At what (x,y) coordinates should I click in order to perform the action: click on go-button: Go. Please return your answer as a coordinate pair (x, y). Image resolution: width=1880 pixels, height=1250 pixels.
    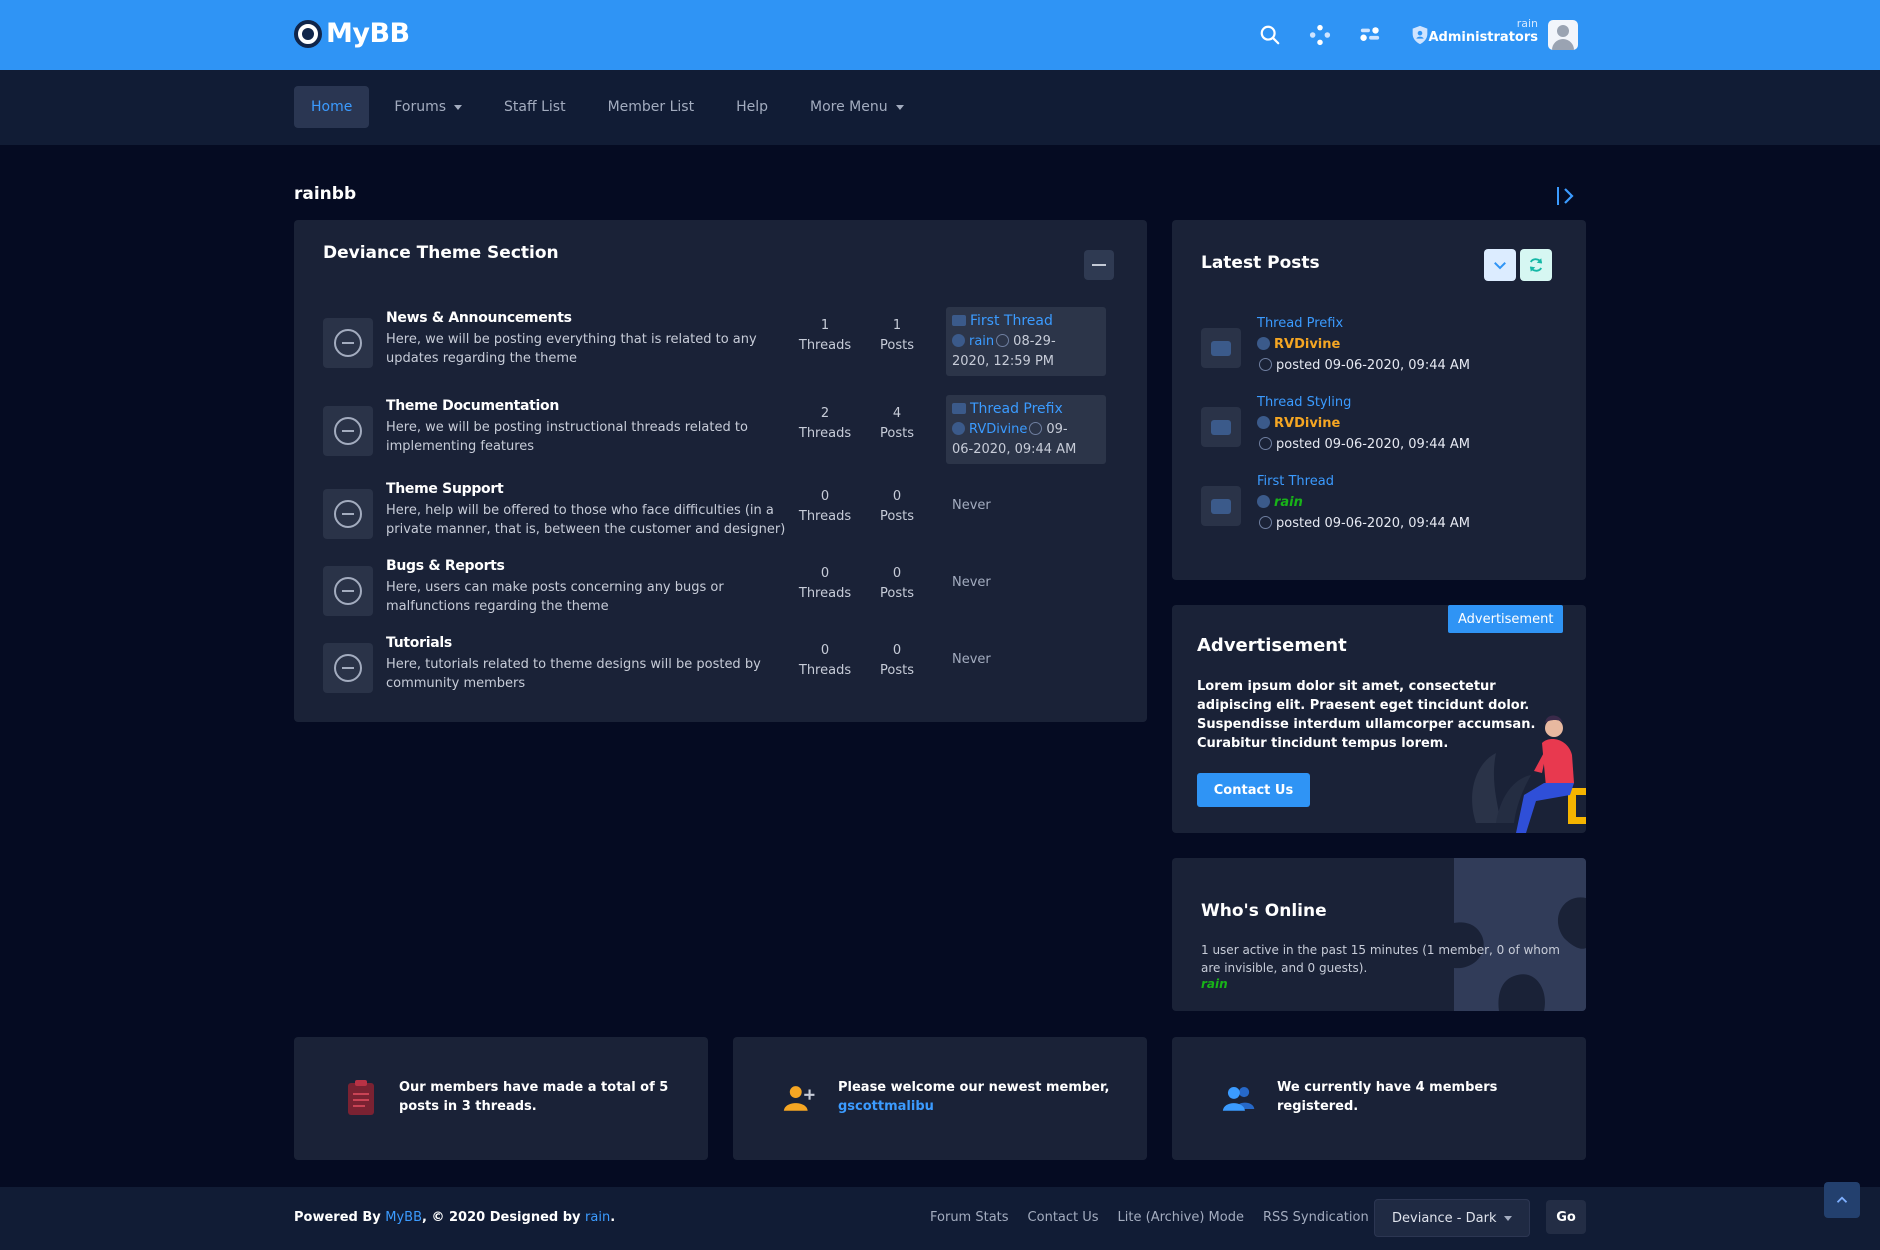
    Looking at the image, I should click on (1566, 1217).